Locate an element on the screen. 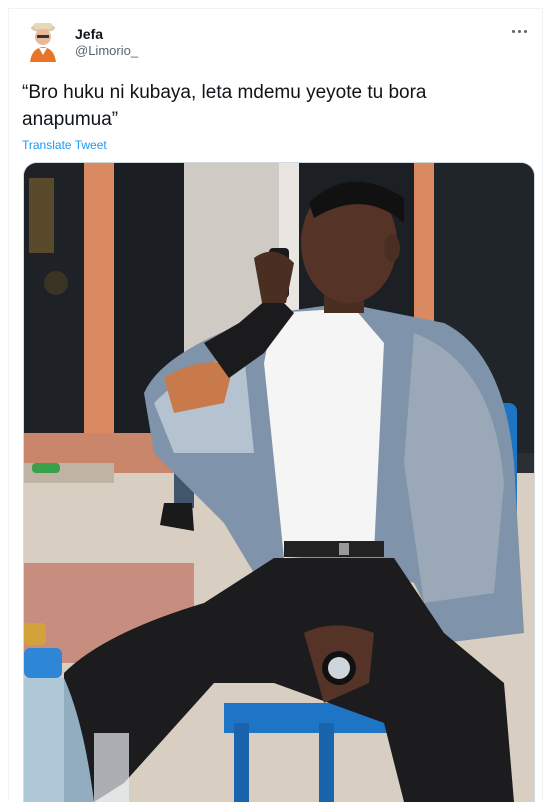  author-name: Jefa is located at coordinates (89, 34).